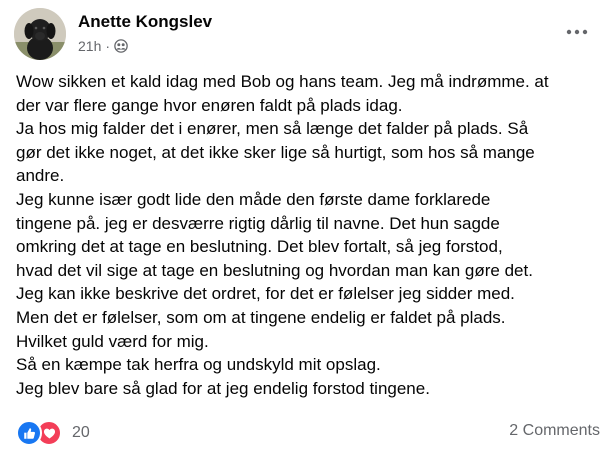  What do you see at coordinates (121, 46) in the screenshot?
I see `friends-icon` at bounding box center [121, 46].